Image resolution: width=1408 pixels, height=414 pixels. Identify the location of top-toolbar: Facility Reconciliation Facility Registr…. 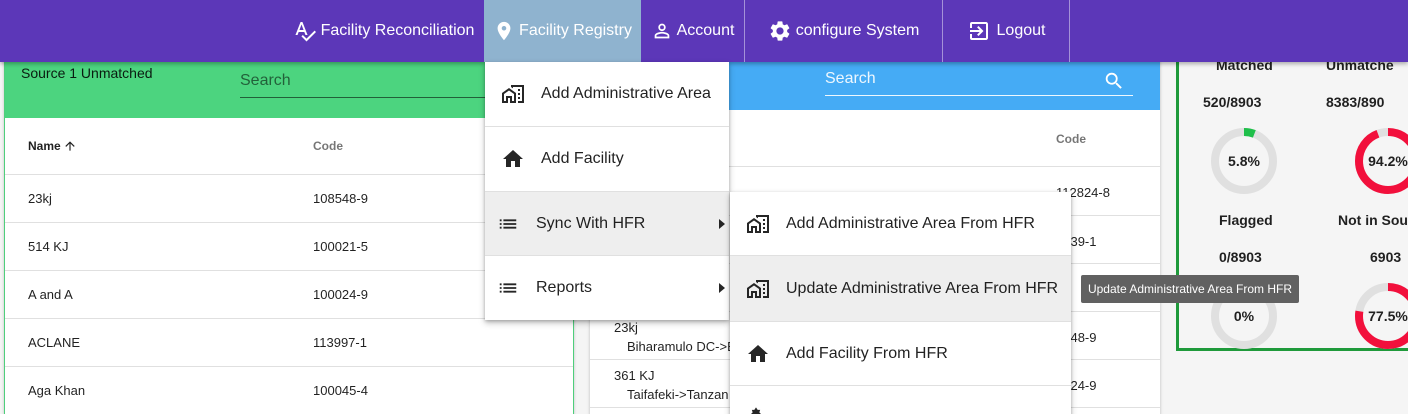
(704, 31).